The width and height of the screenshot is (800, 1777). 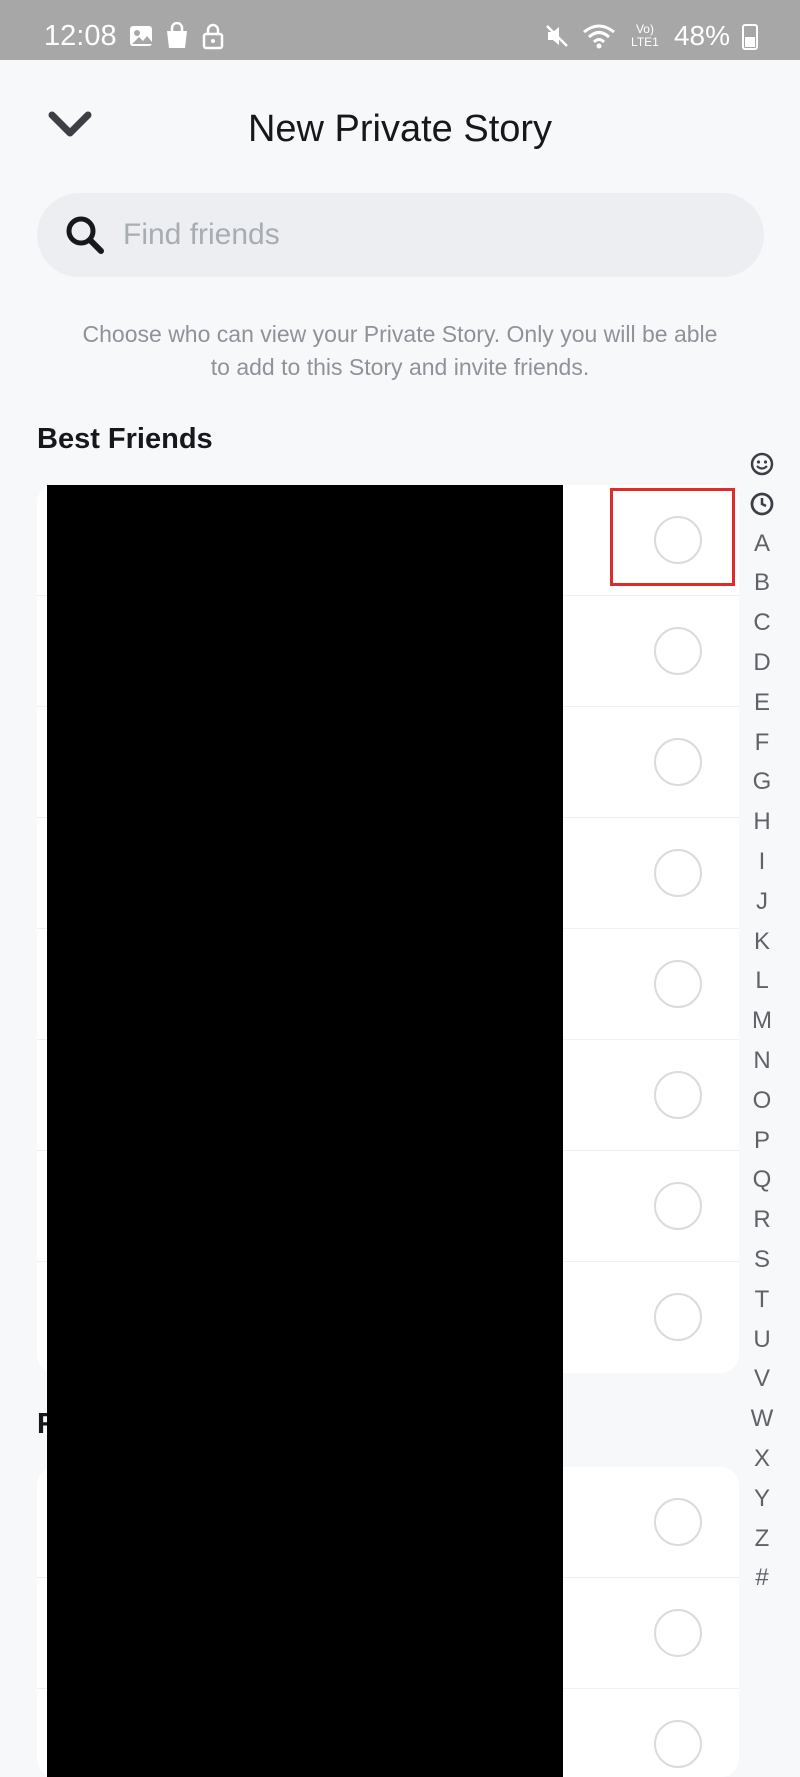 What do you see at coordinates (762, 1340) in the screenshot?
I see `index-letter: U` at bounding box center [762, 1340].